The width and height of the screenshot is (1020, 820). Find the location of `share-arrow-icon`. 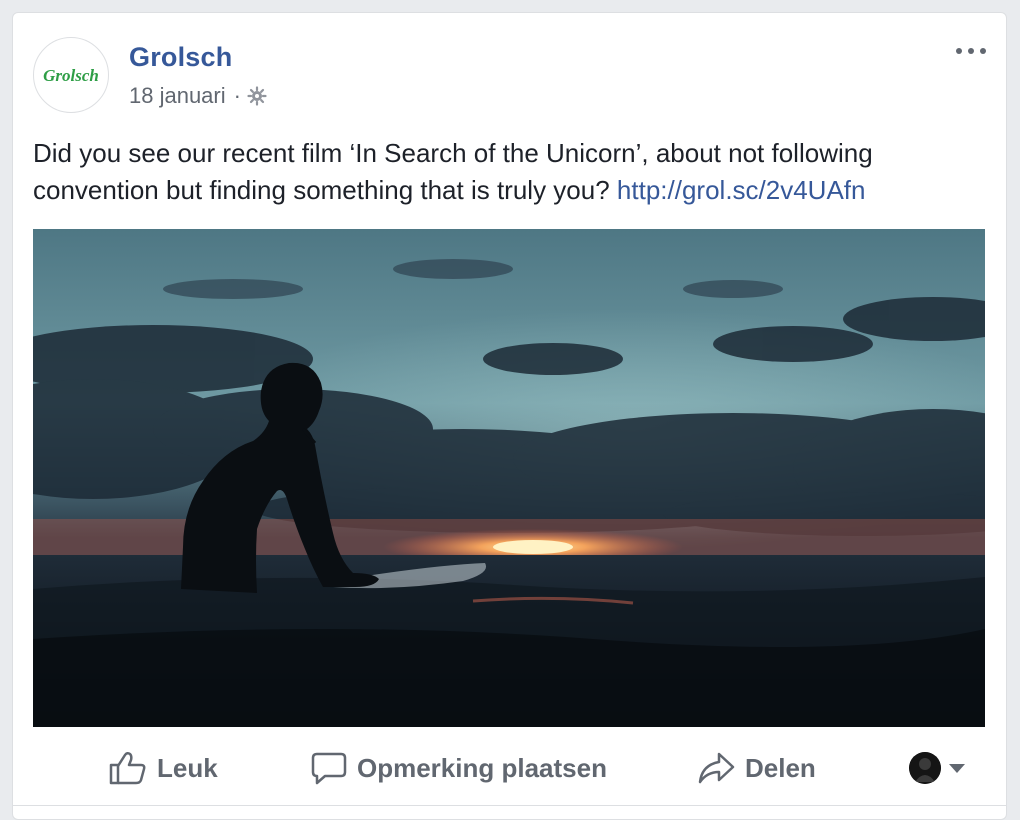

share-arrow-icon is located at coordinates (716, 768).